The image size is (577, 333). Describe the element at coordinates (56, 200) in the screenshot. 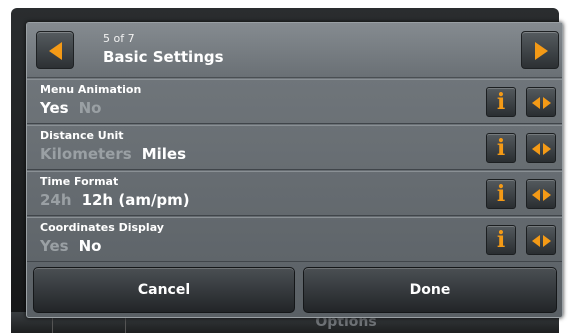

I see `option-24h: 24h` at that location.